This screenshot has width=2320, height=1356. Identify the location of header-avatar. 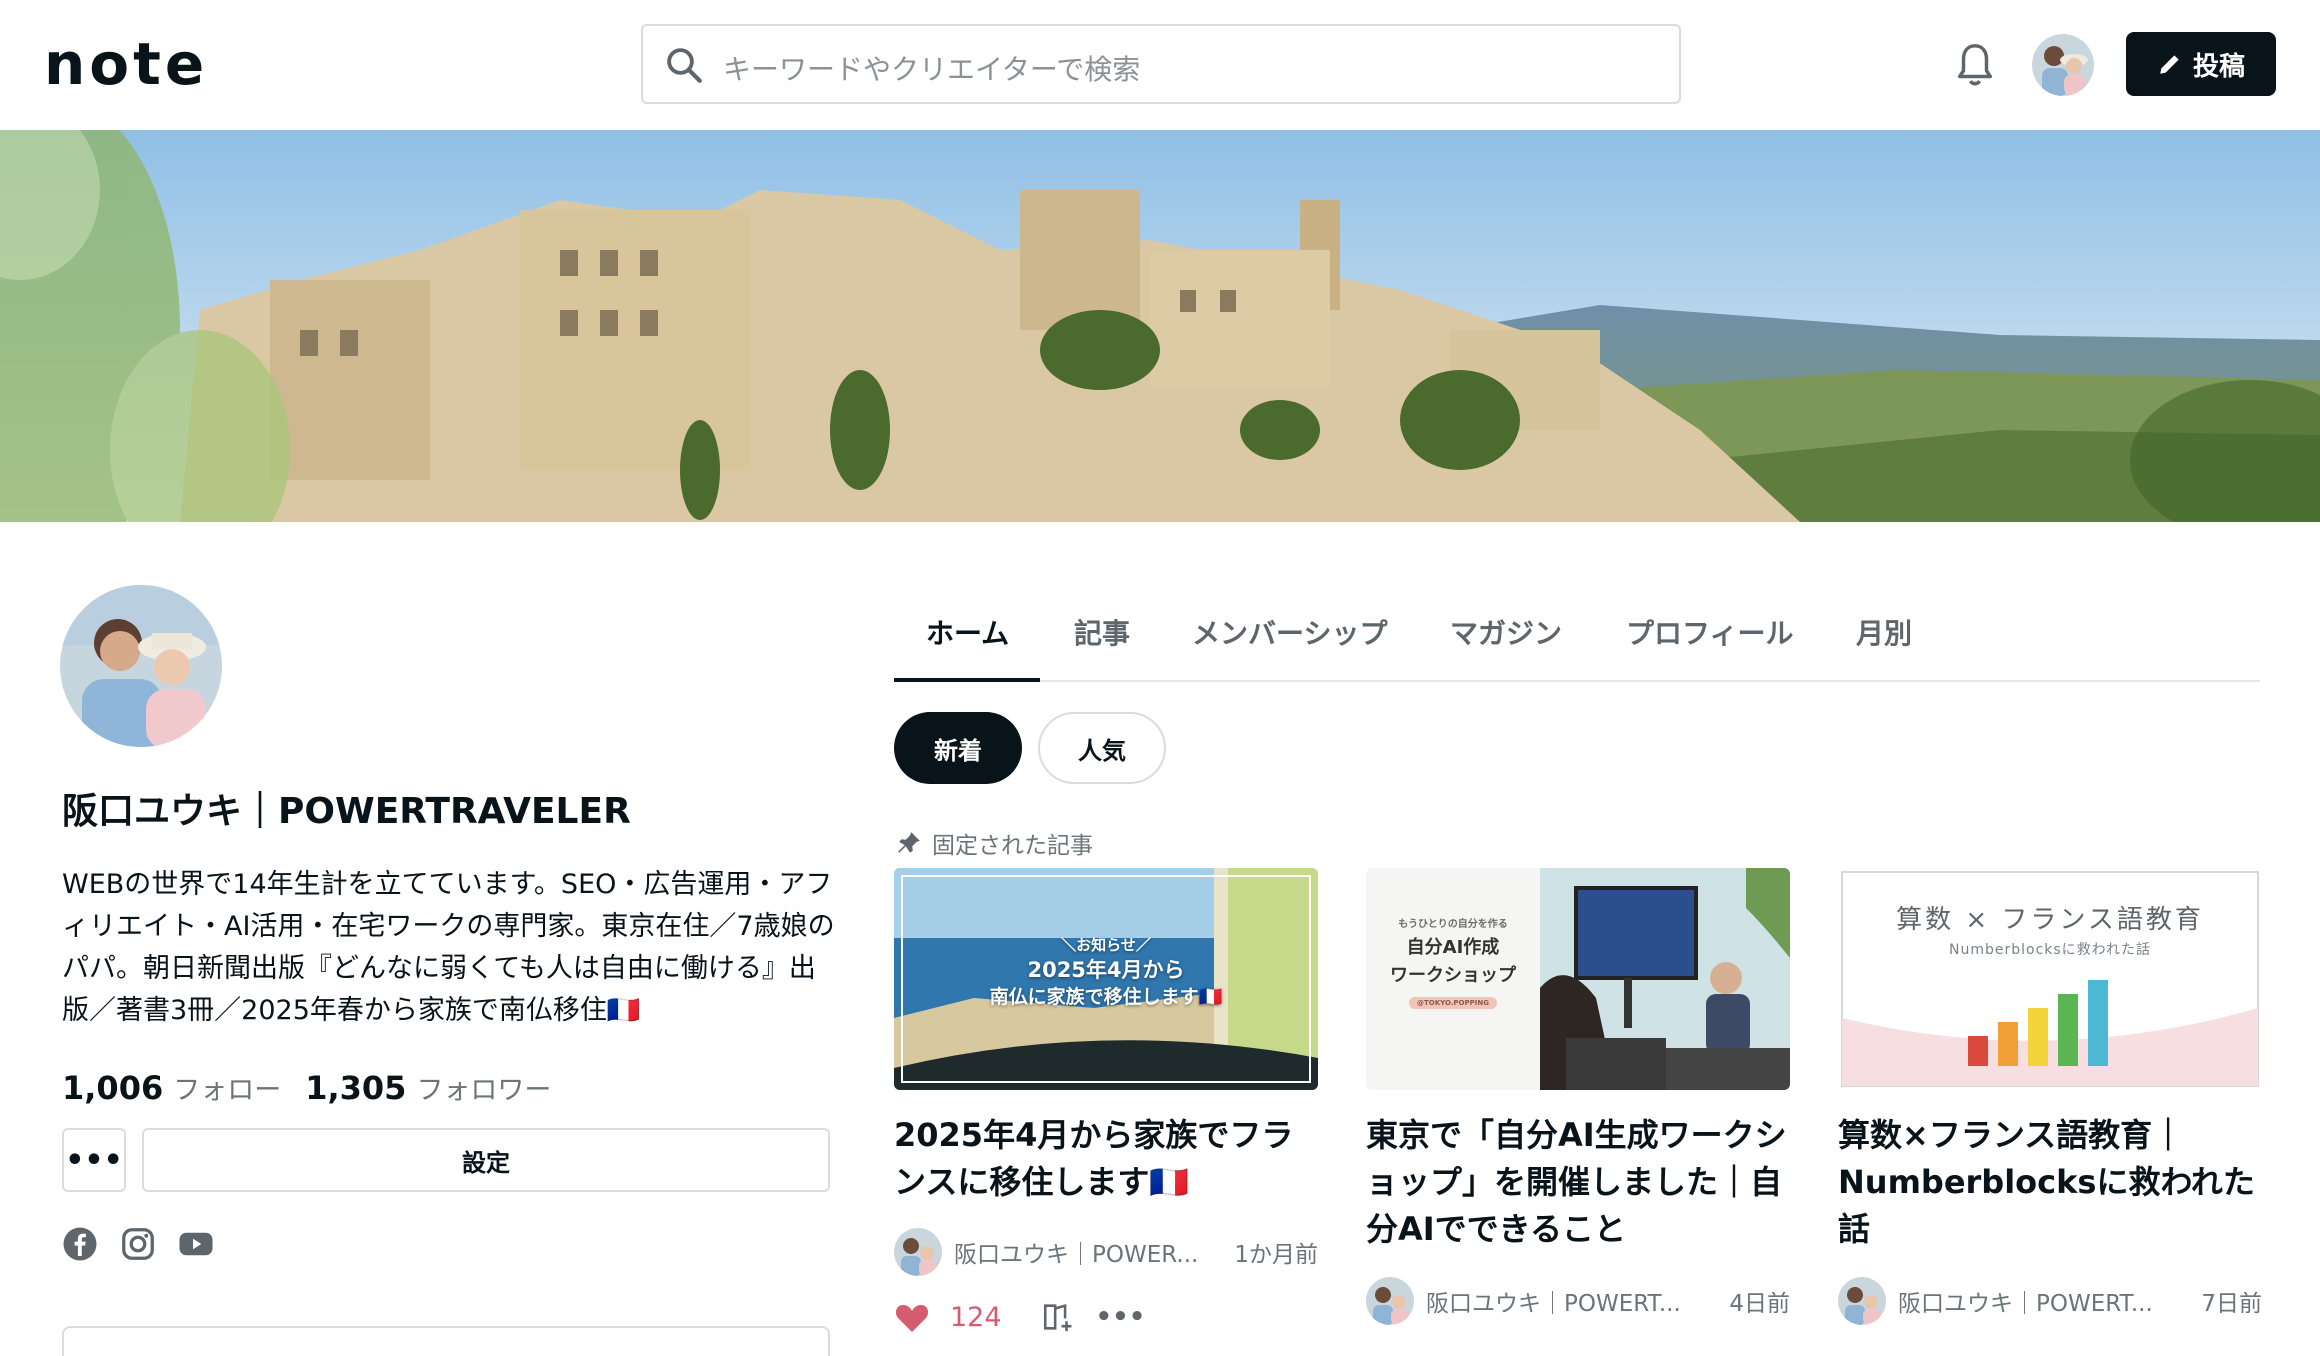
(2063, 65).